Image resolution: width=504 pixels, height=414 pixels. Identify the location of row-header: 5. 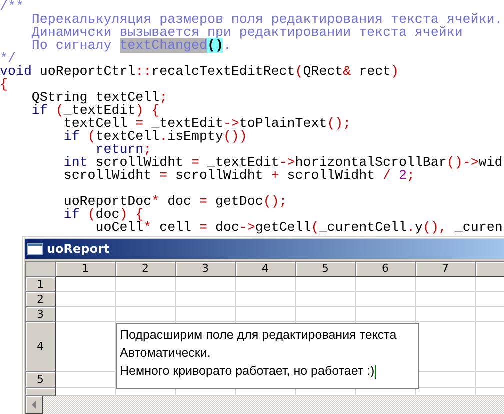
(41, 380).